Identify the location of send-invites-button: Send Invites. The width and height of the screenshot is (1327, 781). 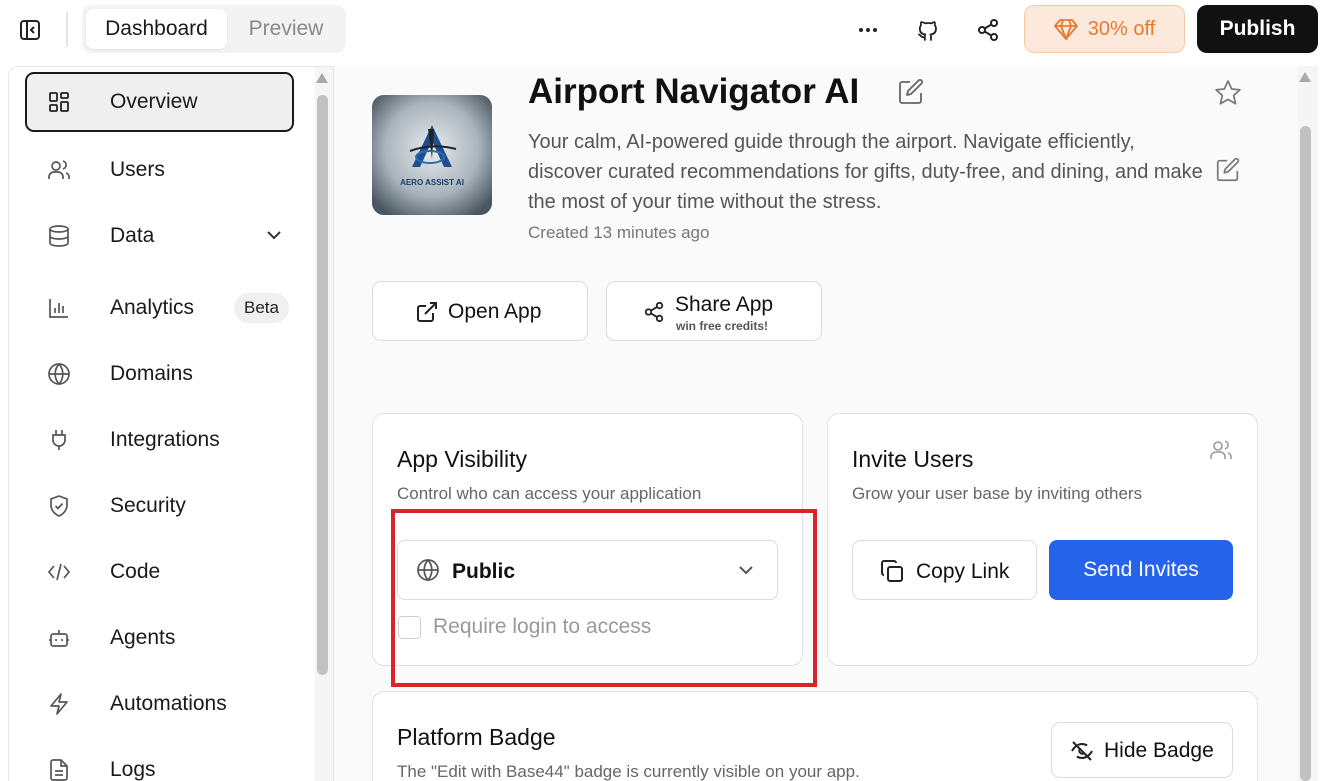
(1141, 570).